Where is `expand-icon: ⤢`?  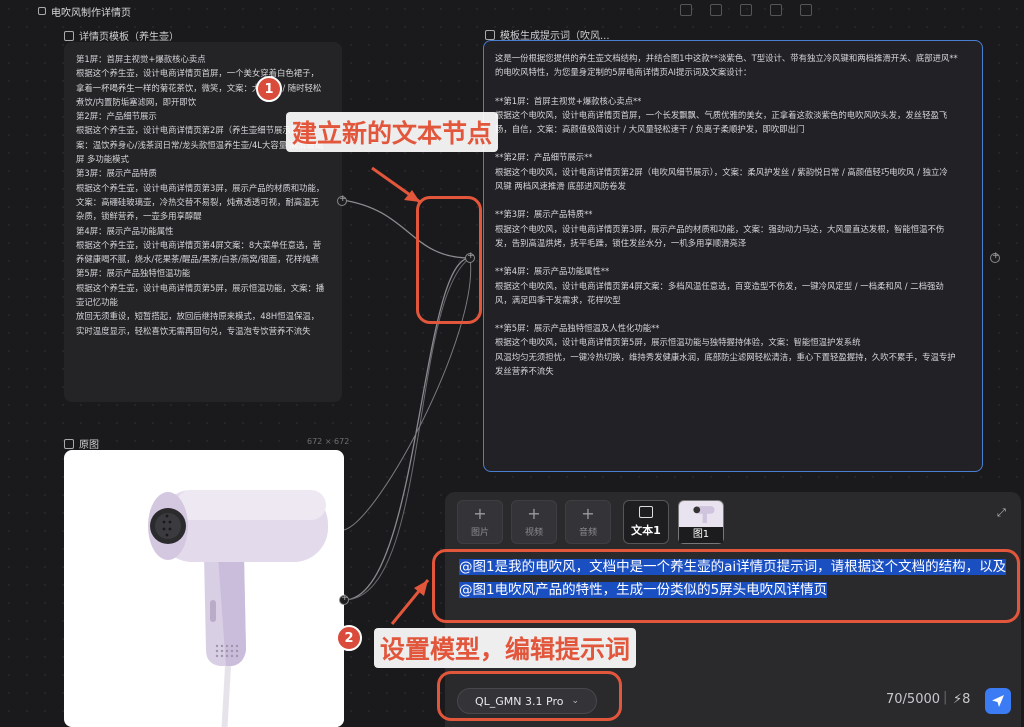
expand-icon: ⤢ is located at coordinates (1001, 513).